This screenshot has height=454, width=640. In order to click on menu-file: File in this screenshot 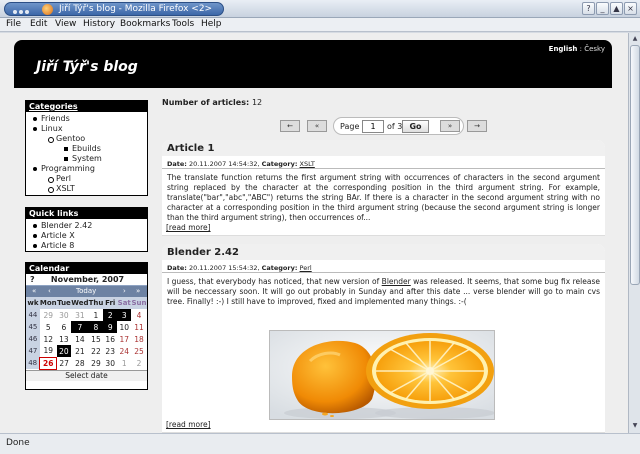, I will do `click(13, 24)`.